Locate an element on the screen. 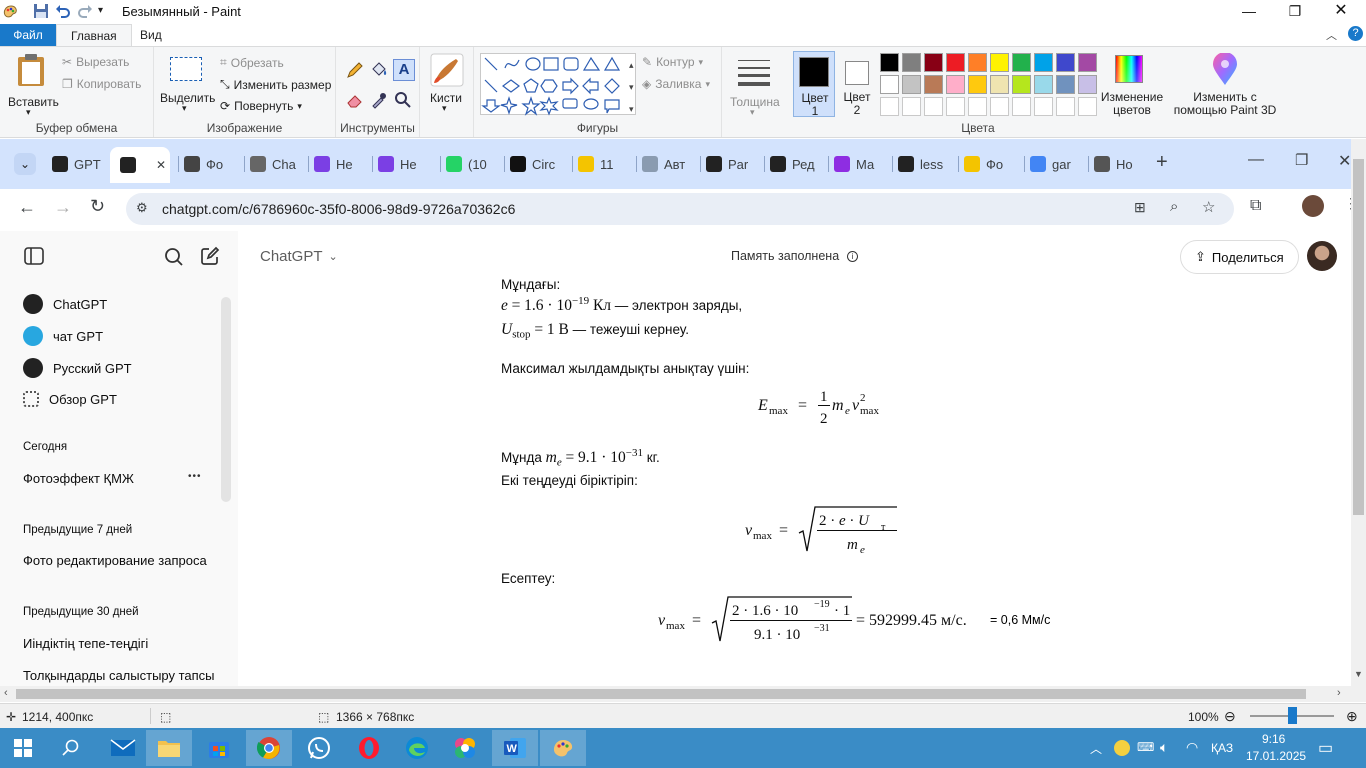 This screenshot has height=768, width=1366. scroll-down-icon: ▼ is located at coordinates (1358, 674).